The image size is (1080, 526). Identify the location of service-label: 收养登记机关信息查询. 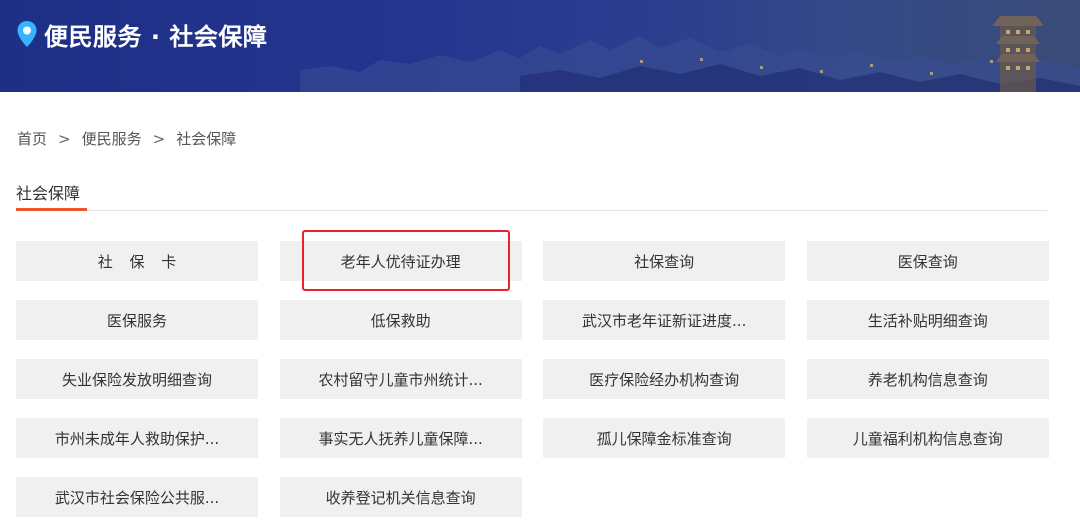
(400, 497).